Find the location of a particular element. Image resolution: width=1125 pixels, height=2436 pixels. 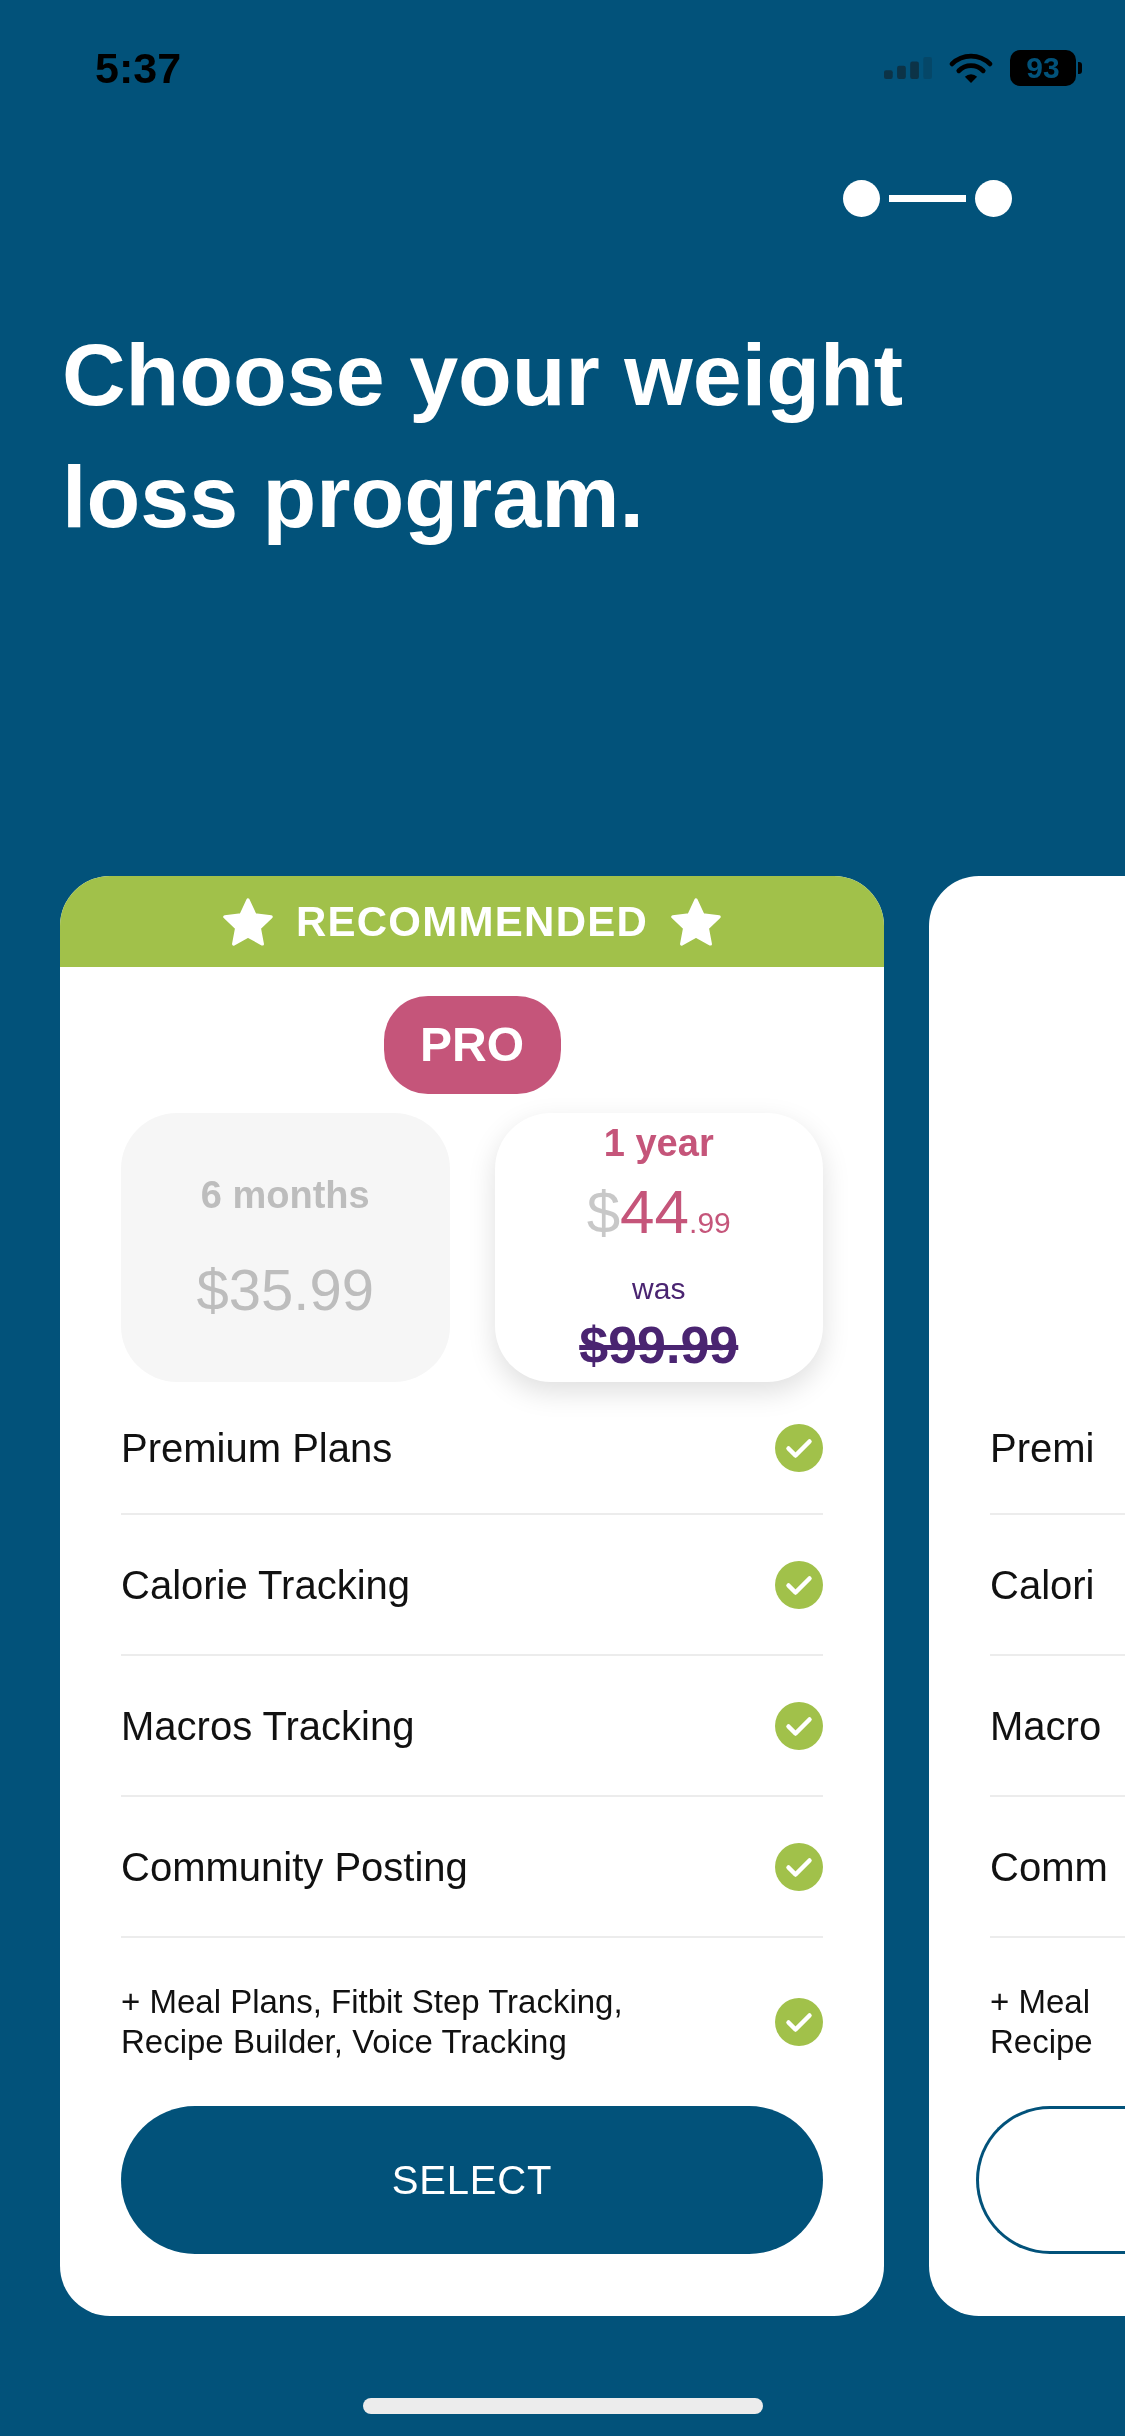

banner-label: RECOMMENDED is located at coordinates (472, 922).